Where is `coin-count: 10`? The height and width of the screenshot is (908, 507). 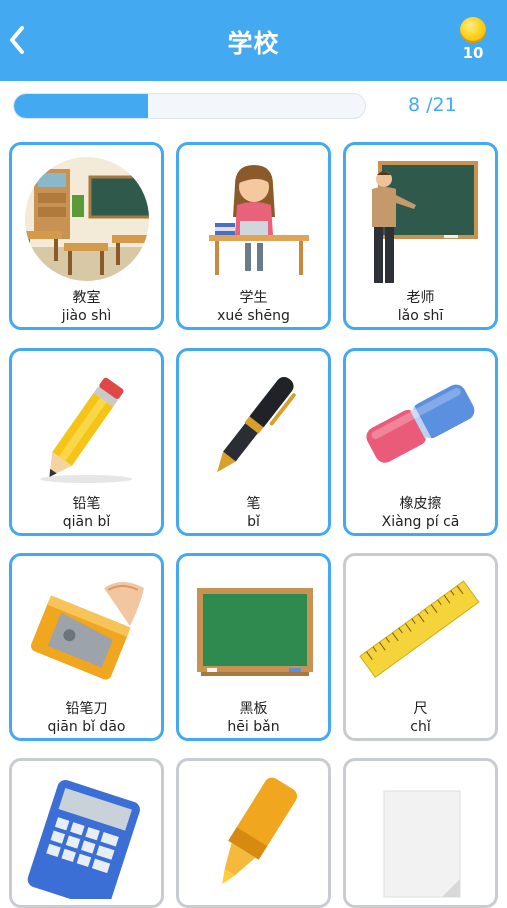
coin-count: 10 is located at coordinates (473, 53).